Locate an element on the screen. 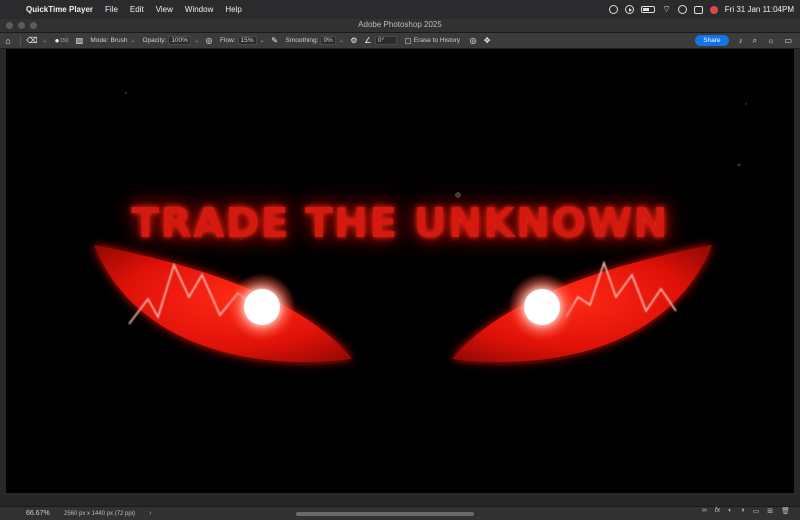 Image resolution: width=800 pixels, height=520 pixels. new-layer-icon: ⊞ is located at coordinates (770, 511).